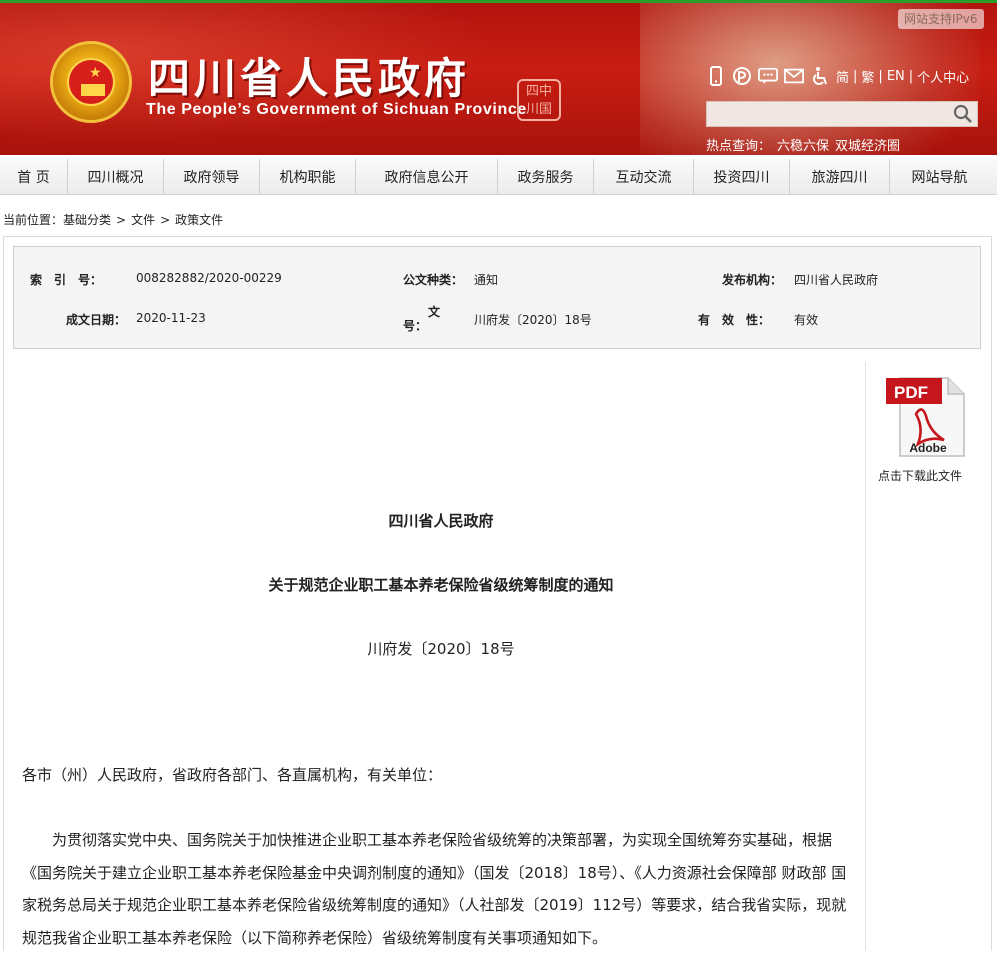  I want to click on hot-link: 双城经济圈, so click(867, 146).